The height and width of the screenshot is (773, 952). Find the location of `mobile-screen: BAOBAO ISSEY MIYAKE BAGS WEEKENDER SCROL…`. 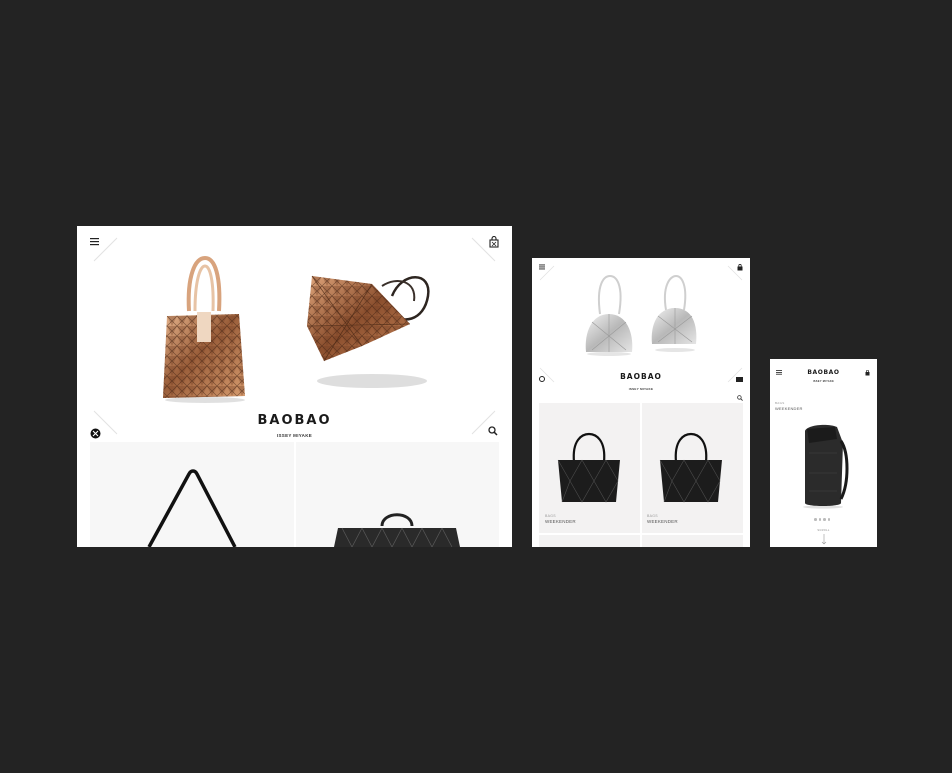

mobile-screen: BAOBAO ISSEY MIYAKE BAGS WEEKENDER SCROL… is located at coordinates (823, 453).